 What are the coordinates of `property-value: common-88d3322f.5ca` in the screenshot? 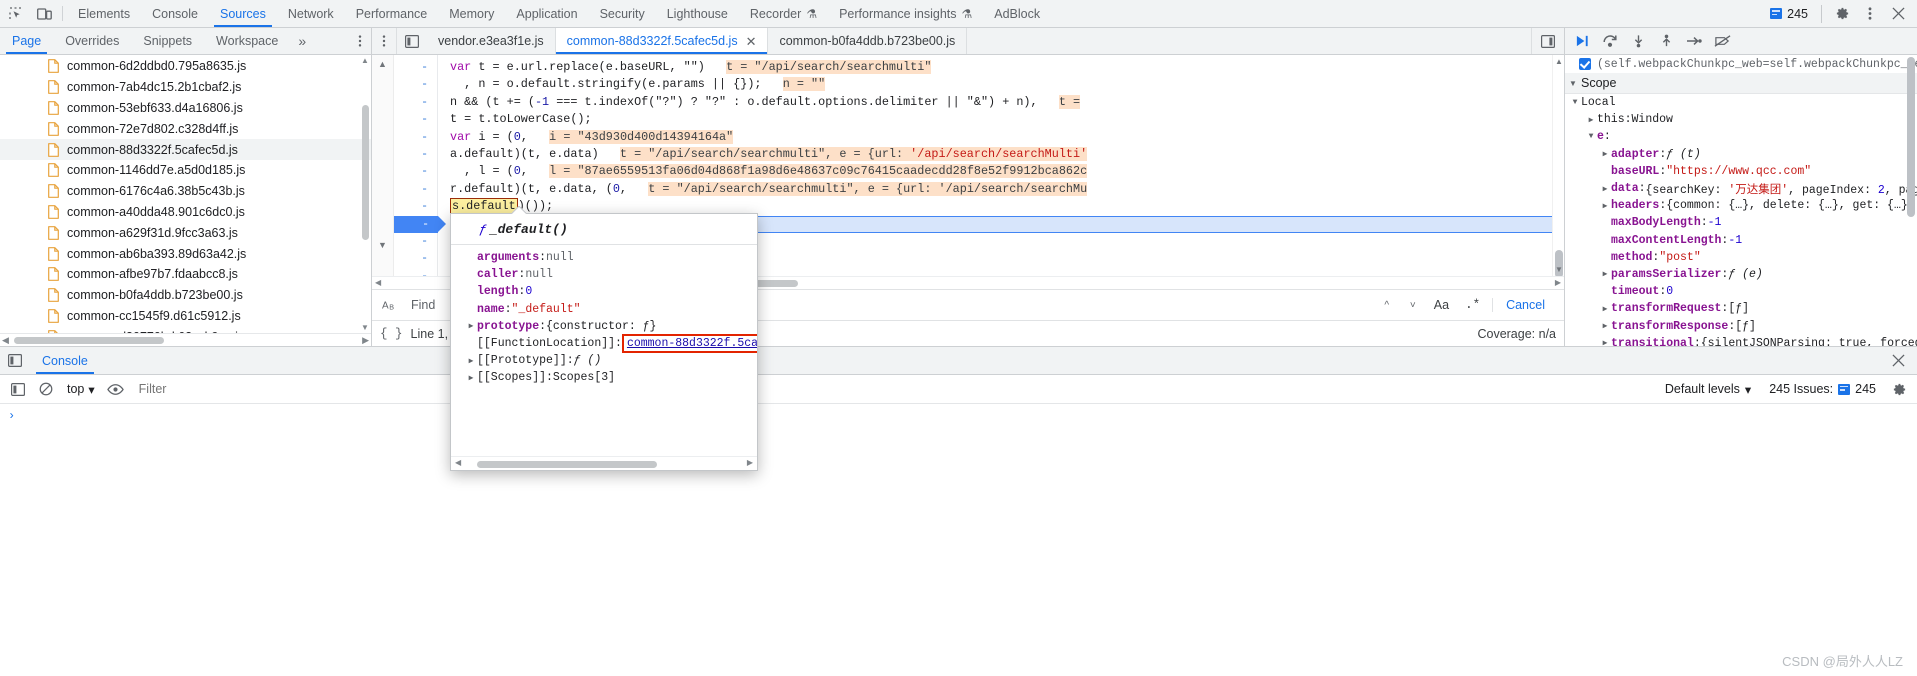 It's located at (689, 344).